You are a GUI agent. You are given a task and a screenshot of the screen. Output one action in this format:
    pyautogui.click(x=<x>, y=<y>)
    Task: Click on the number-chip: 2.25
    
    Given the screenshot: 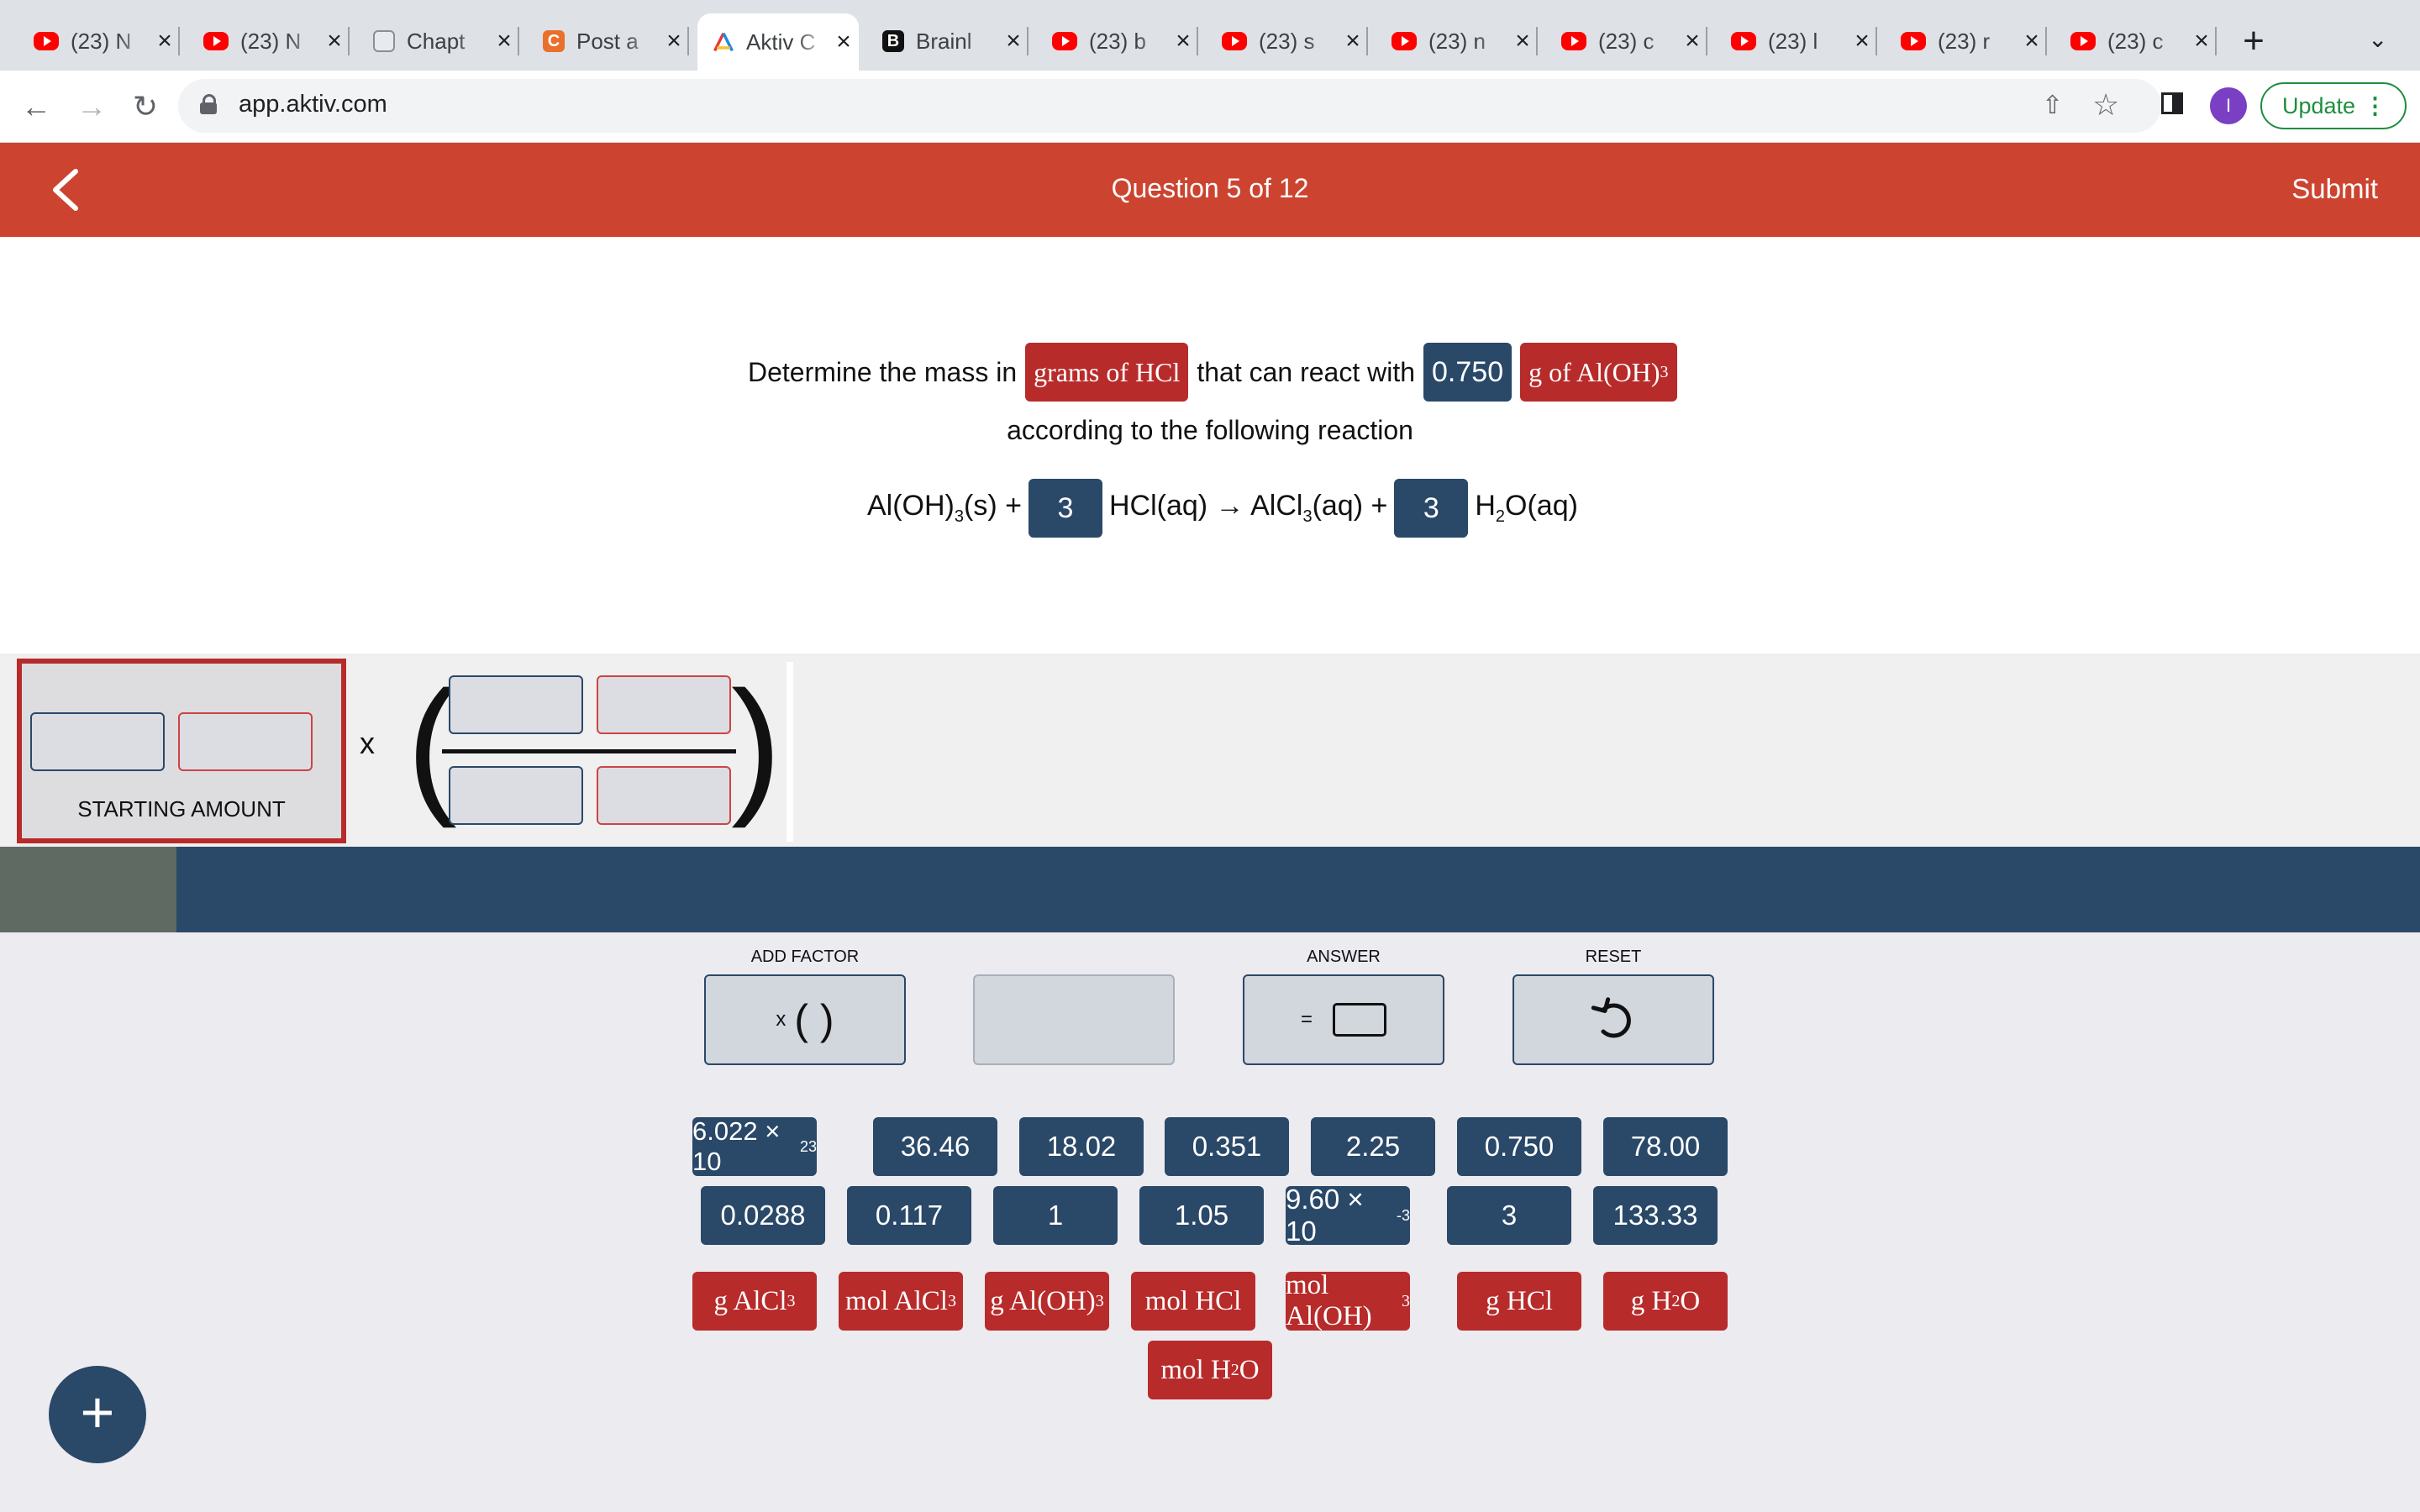 What is the action you would take?
    pyautogui.click(x=1373, y=1146)
    